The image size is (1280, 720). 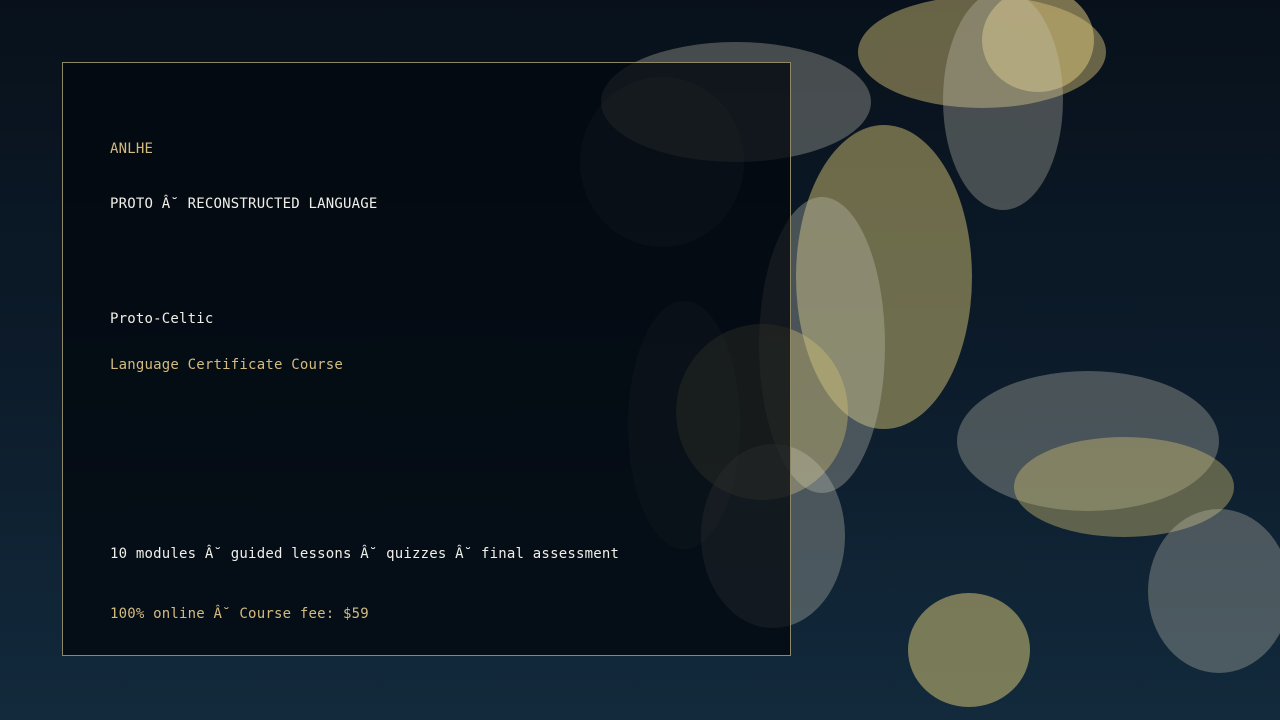 I want to click on kicker-text: PROTO Â˘ RECONSTRUCTED LANGUAGE, so click(x=244, y=204).